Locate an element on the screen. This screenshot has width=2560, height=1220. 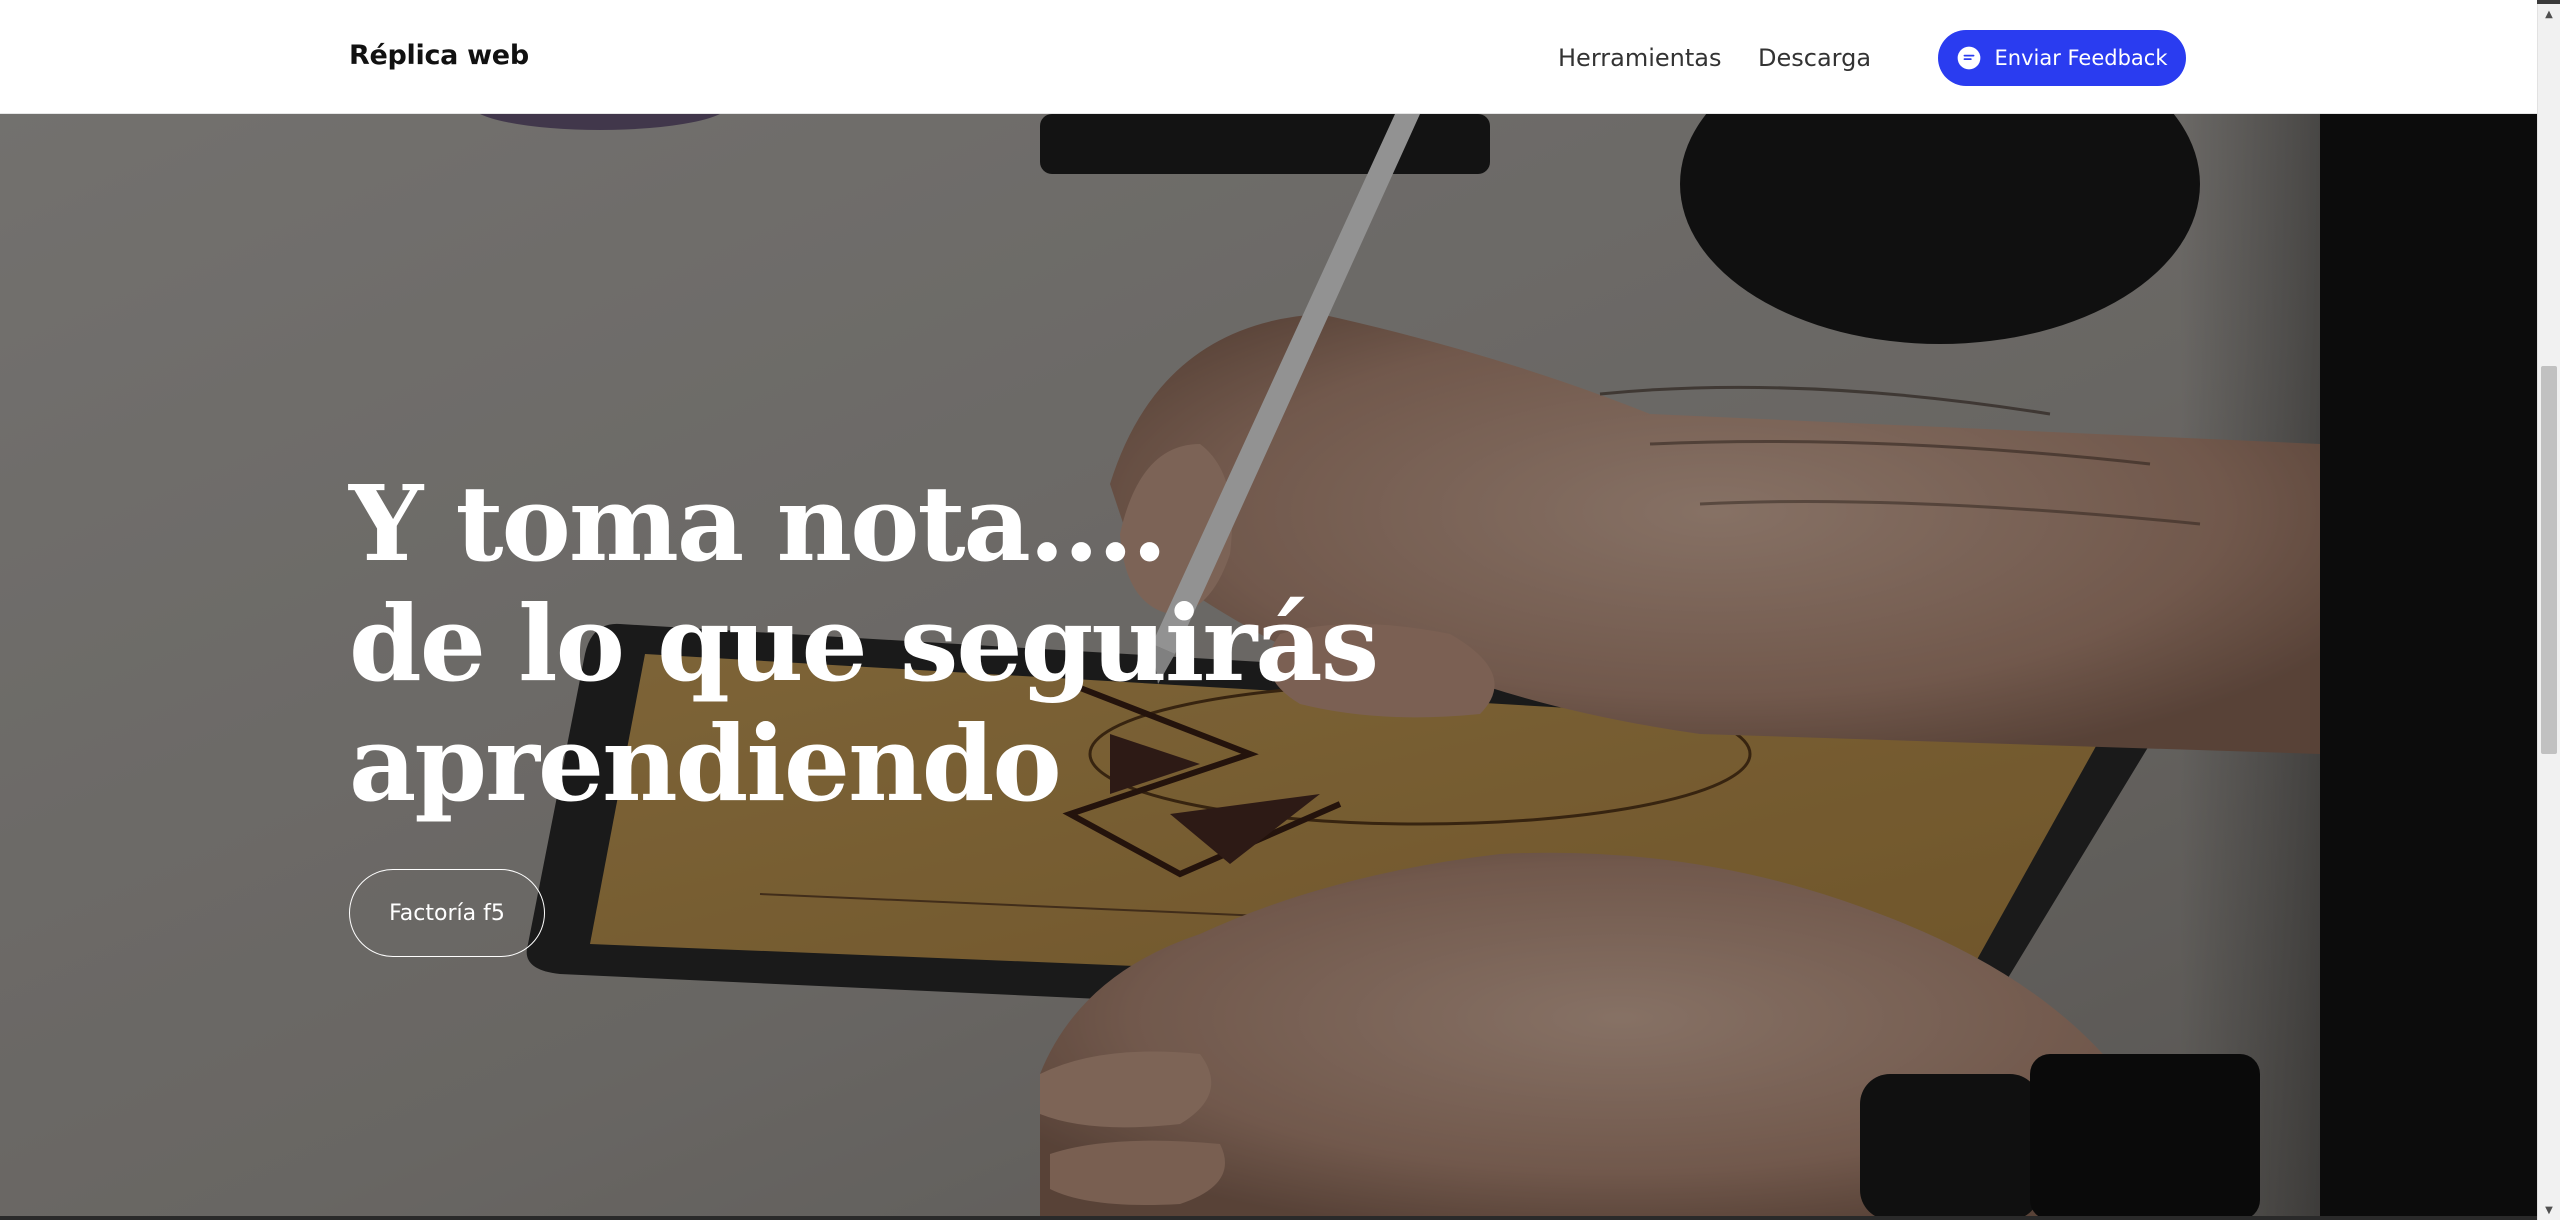
send-feedback-button: Enviar Feedback is located at coordinates (2062, 58).